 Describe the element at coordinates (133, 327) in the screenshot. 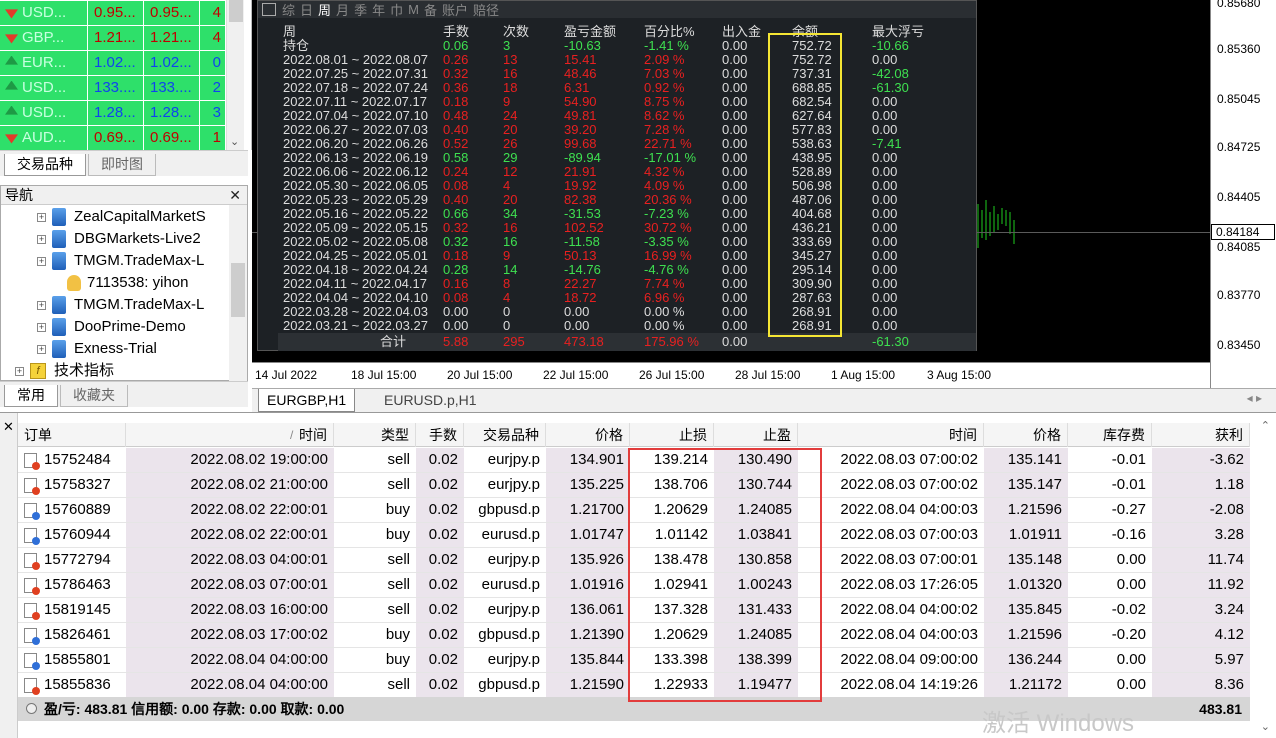

I see `nav-item: + DooPrime-Demo` at that location.